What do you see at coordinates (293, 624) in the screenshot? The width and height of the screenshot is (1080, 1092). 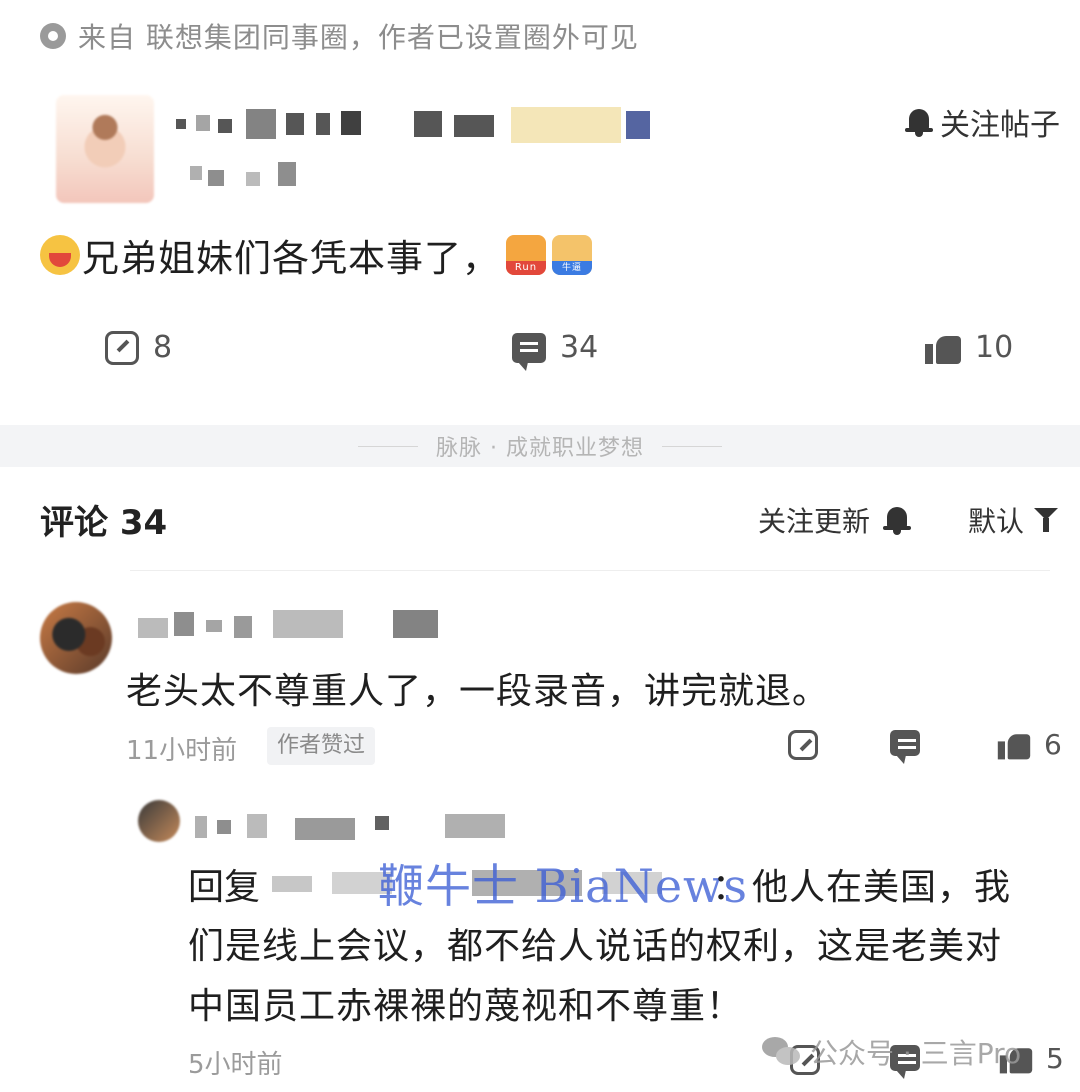 I see `commenter-name-mosaic` at bounding box center [293, 624].